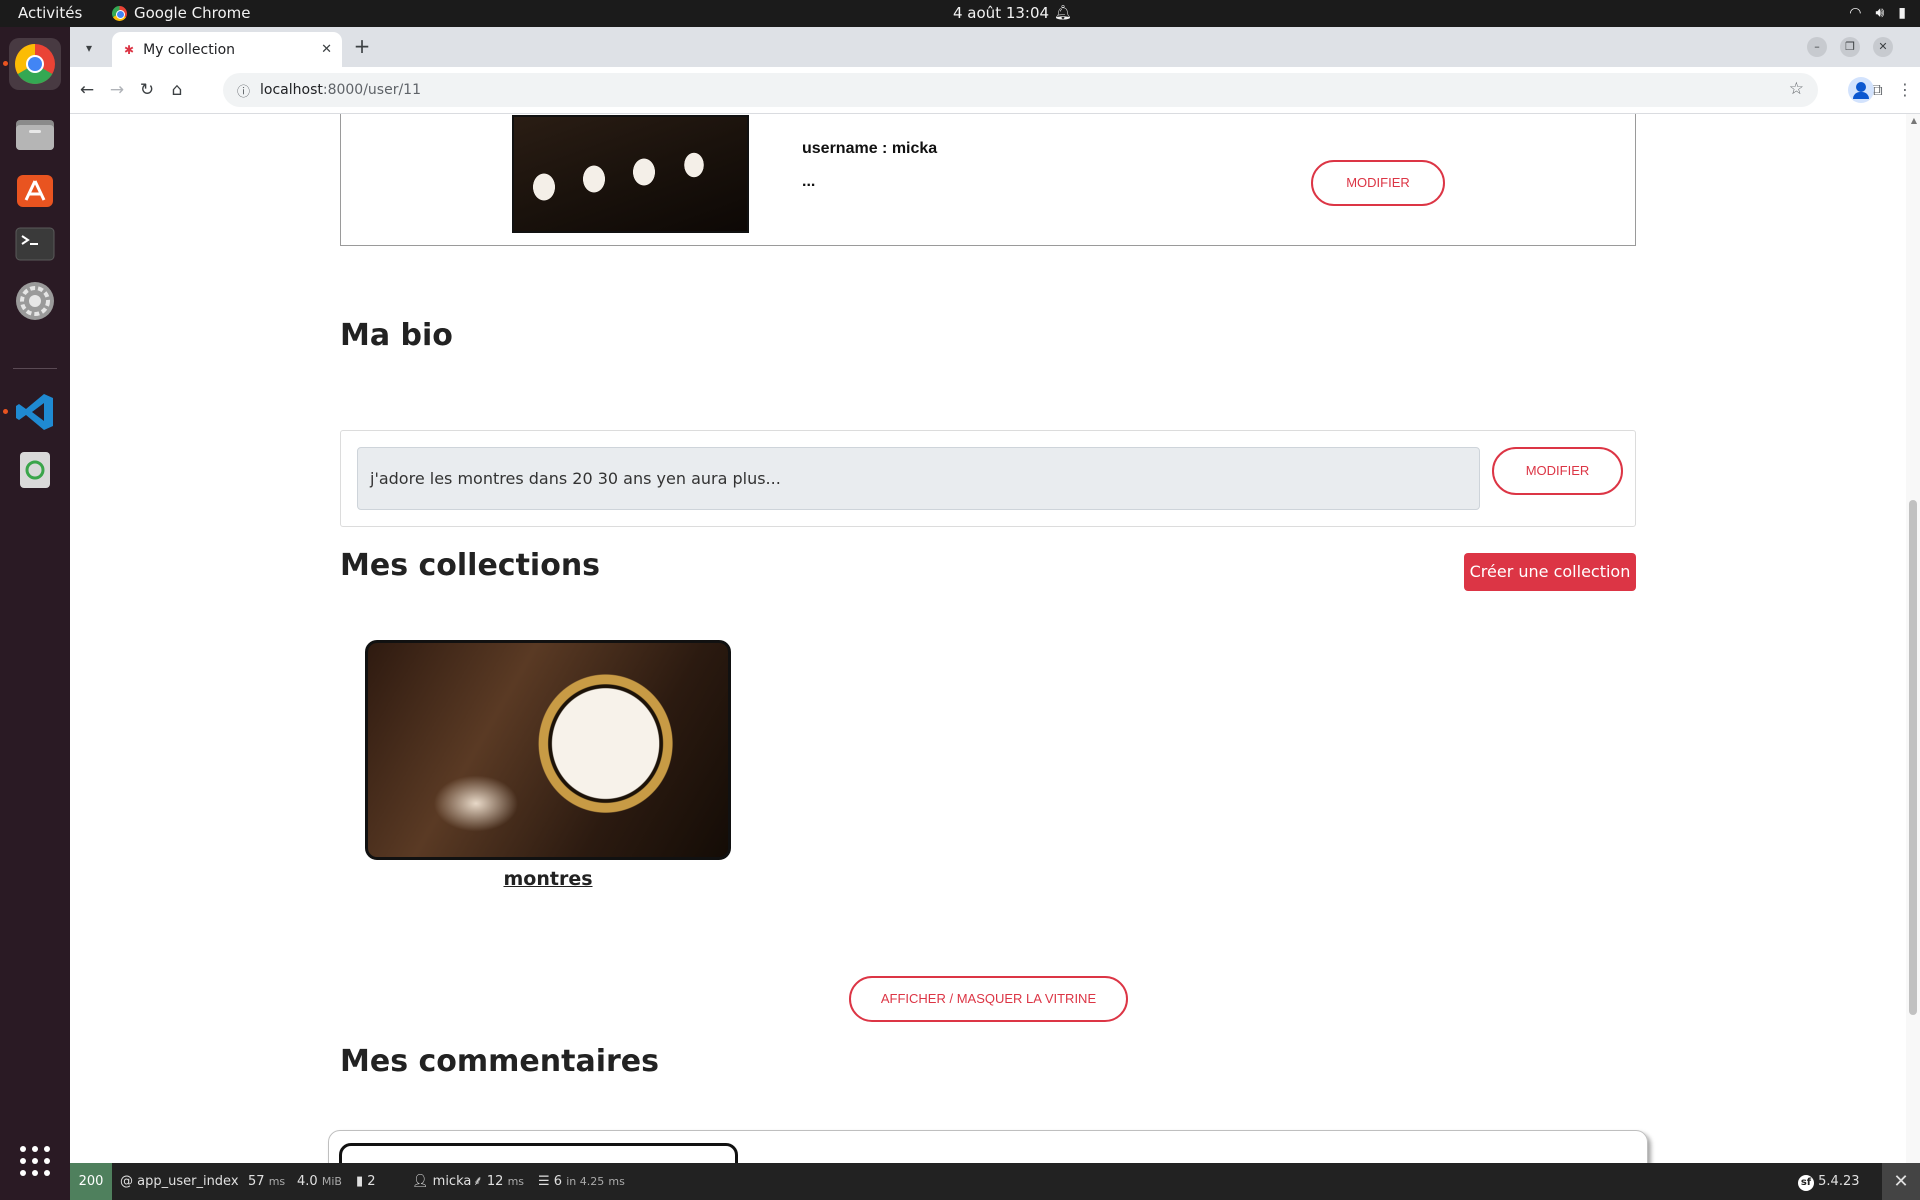 This screenshot has width=1920, height=1200. I want to click on app-grid-icon, so click(35, 1161).